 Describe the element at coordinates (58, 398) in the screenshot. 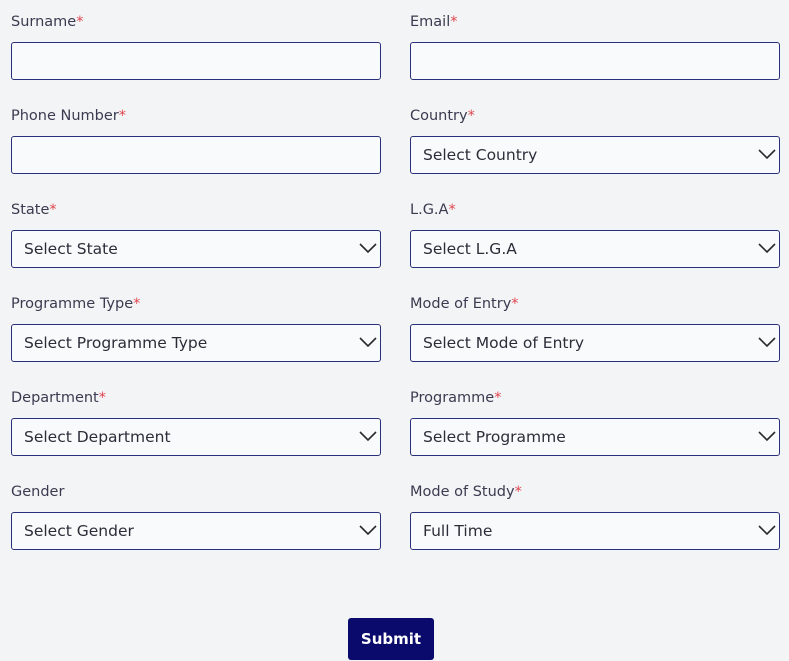

I see `department-label: Department*` at that location.